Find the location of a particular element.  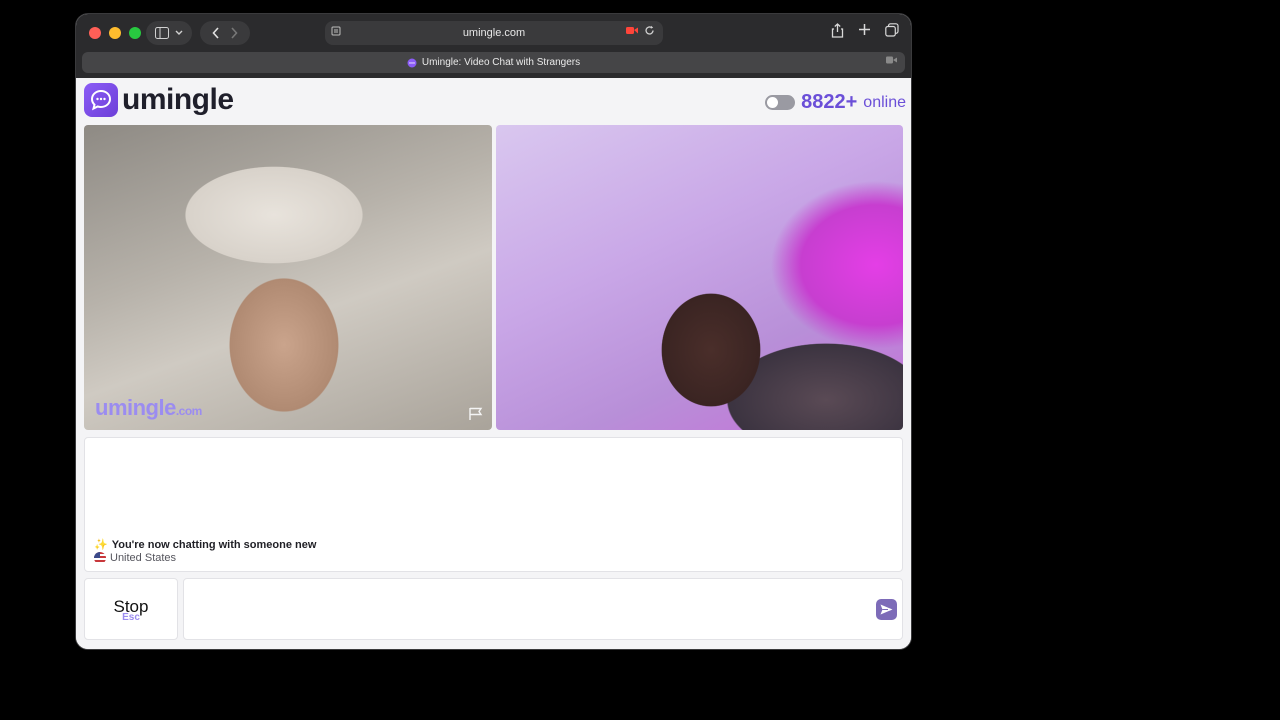

tab-overview-icon is located at coordinates (892, 30).